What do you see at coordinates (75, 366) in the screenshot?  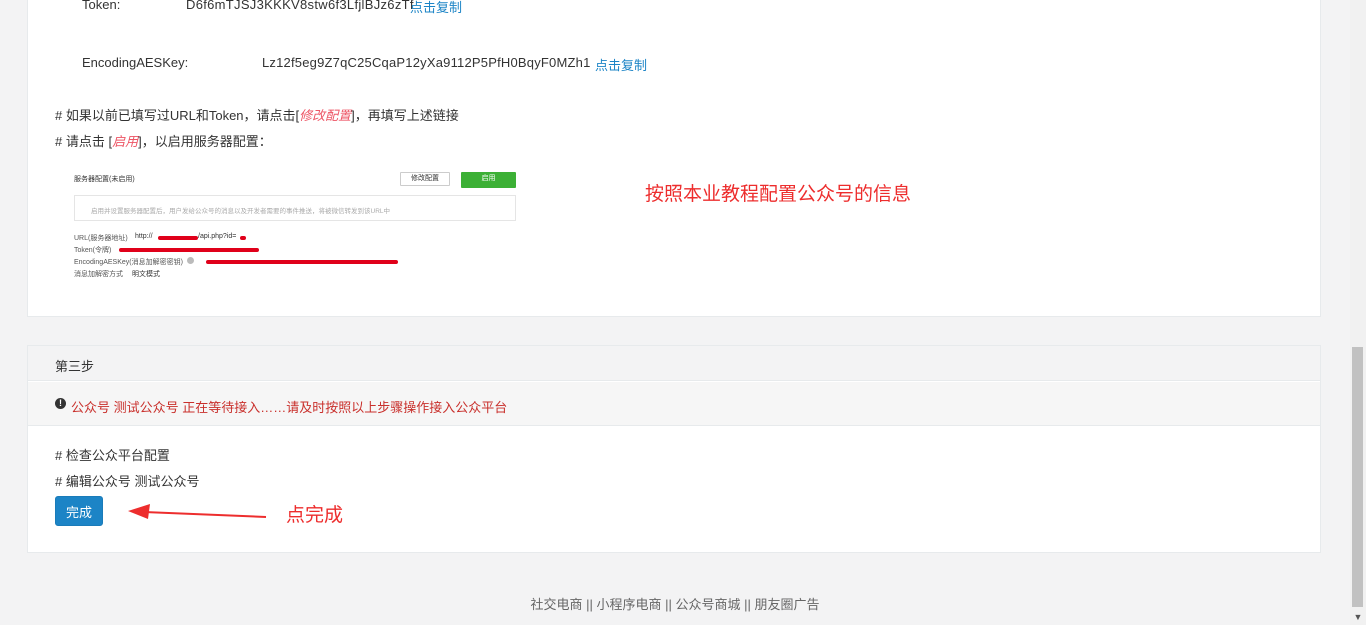 I see `step3-title: 第三步` at bounding box center [75, 366].